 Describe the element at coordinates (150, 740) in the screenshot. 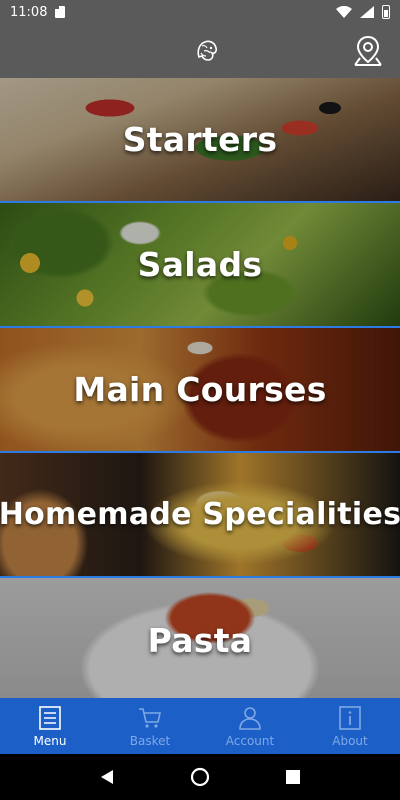

I see `nav-label: Basket` at that location.